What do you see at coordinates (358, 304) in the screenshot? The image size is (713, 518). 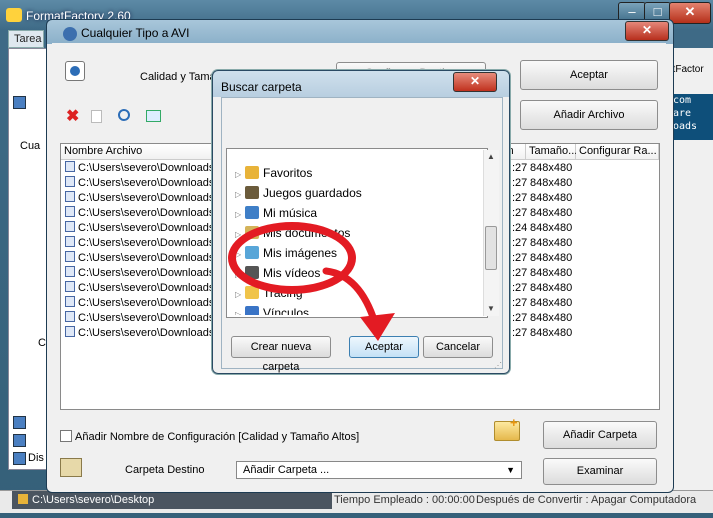 I see `highlight-arrow-icon` at bounding box center [358, 304].